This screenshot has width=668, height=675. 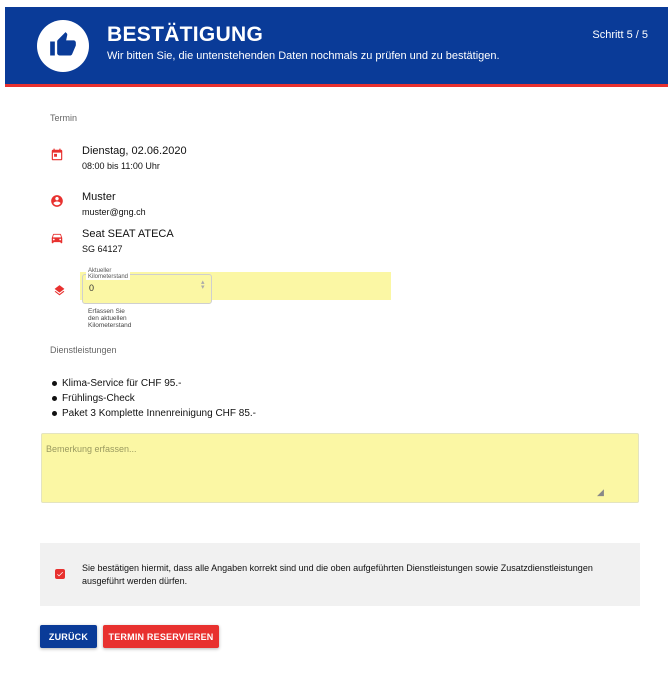 I want to click on mileage-value: 0, so click(x=91, y=288).